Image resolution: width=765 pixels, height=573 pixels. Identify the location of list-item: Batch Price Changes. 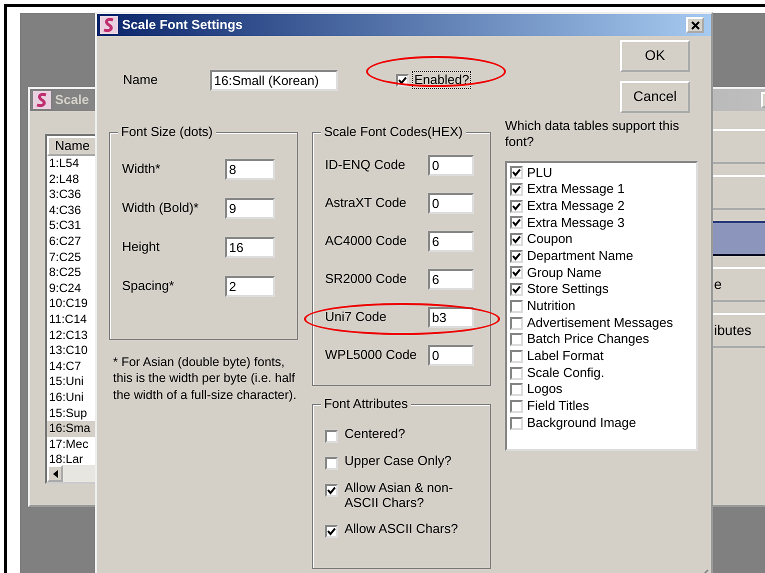
(588, 339).